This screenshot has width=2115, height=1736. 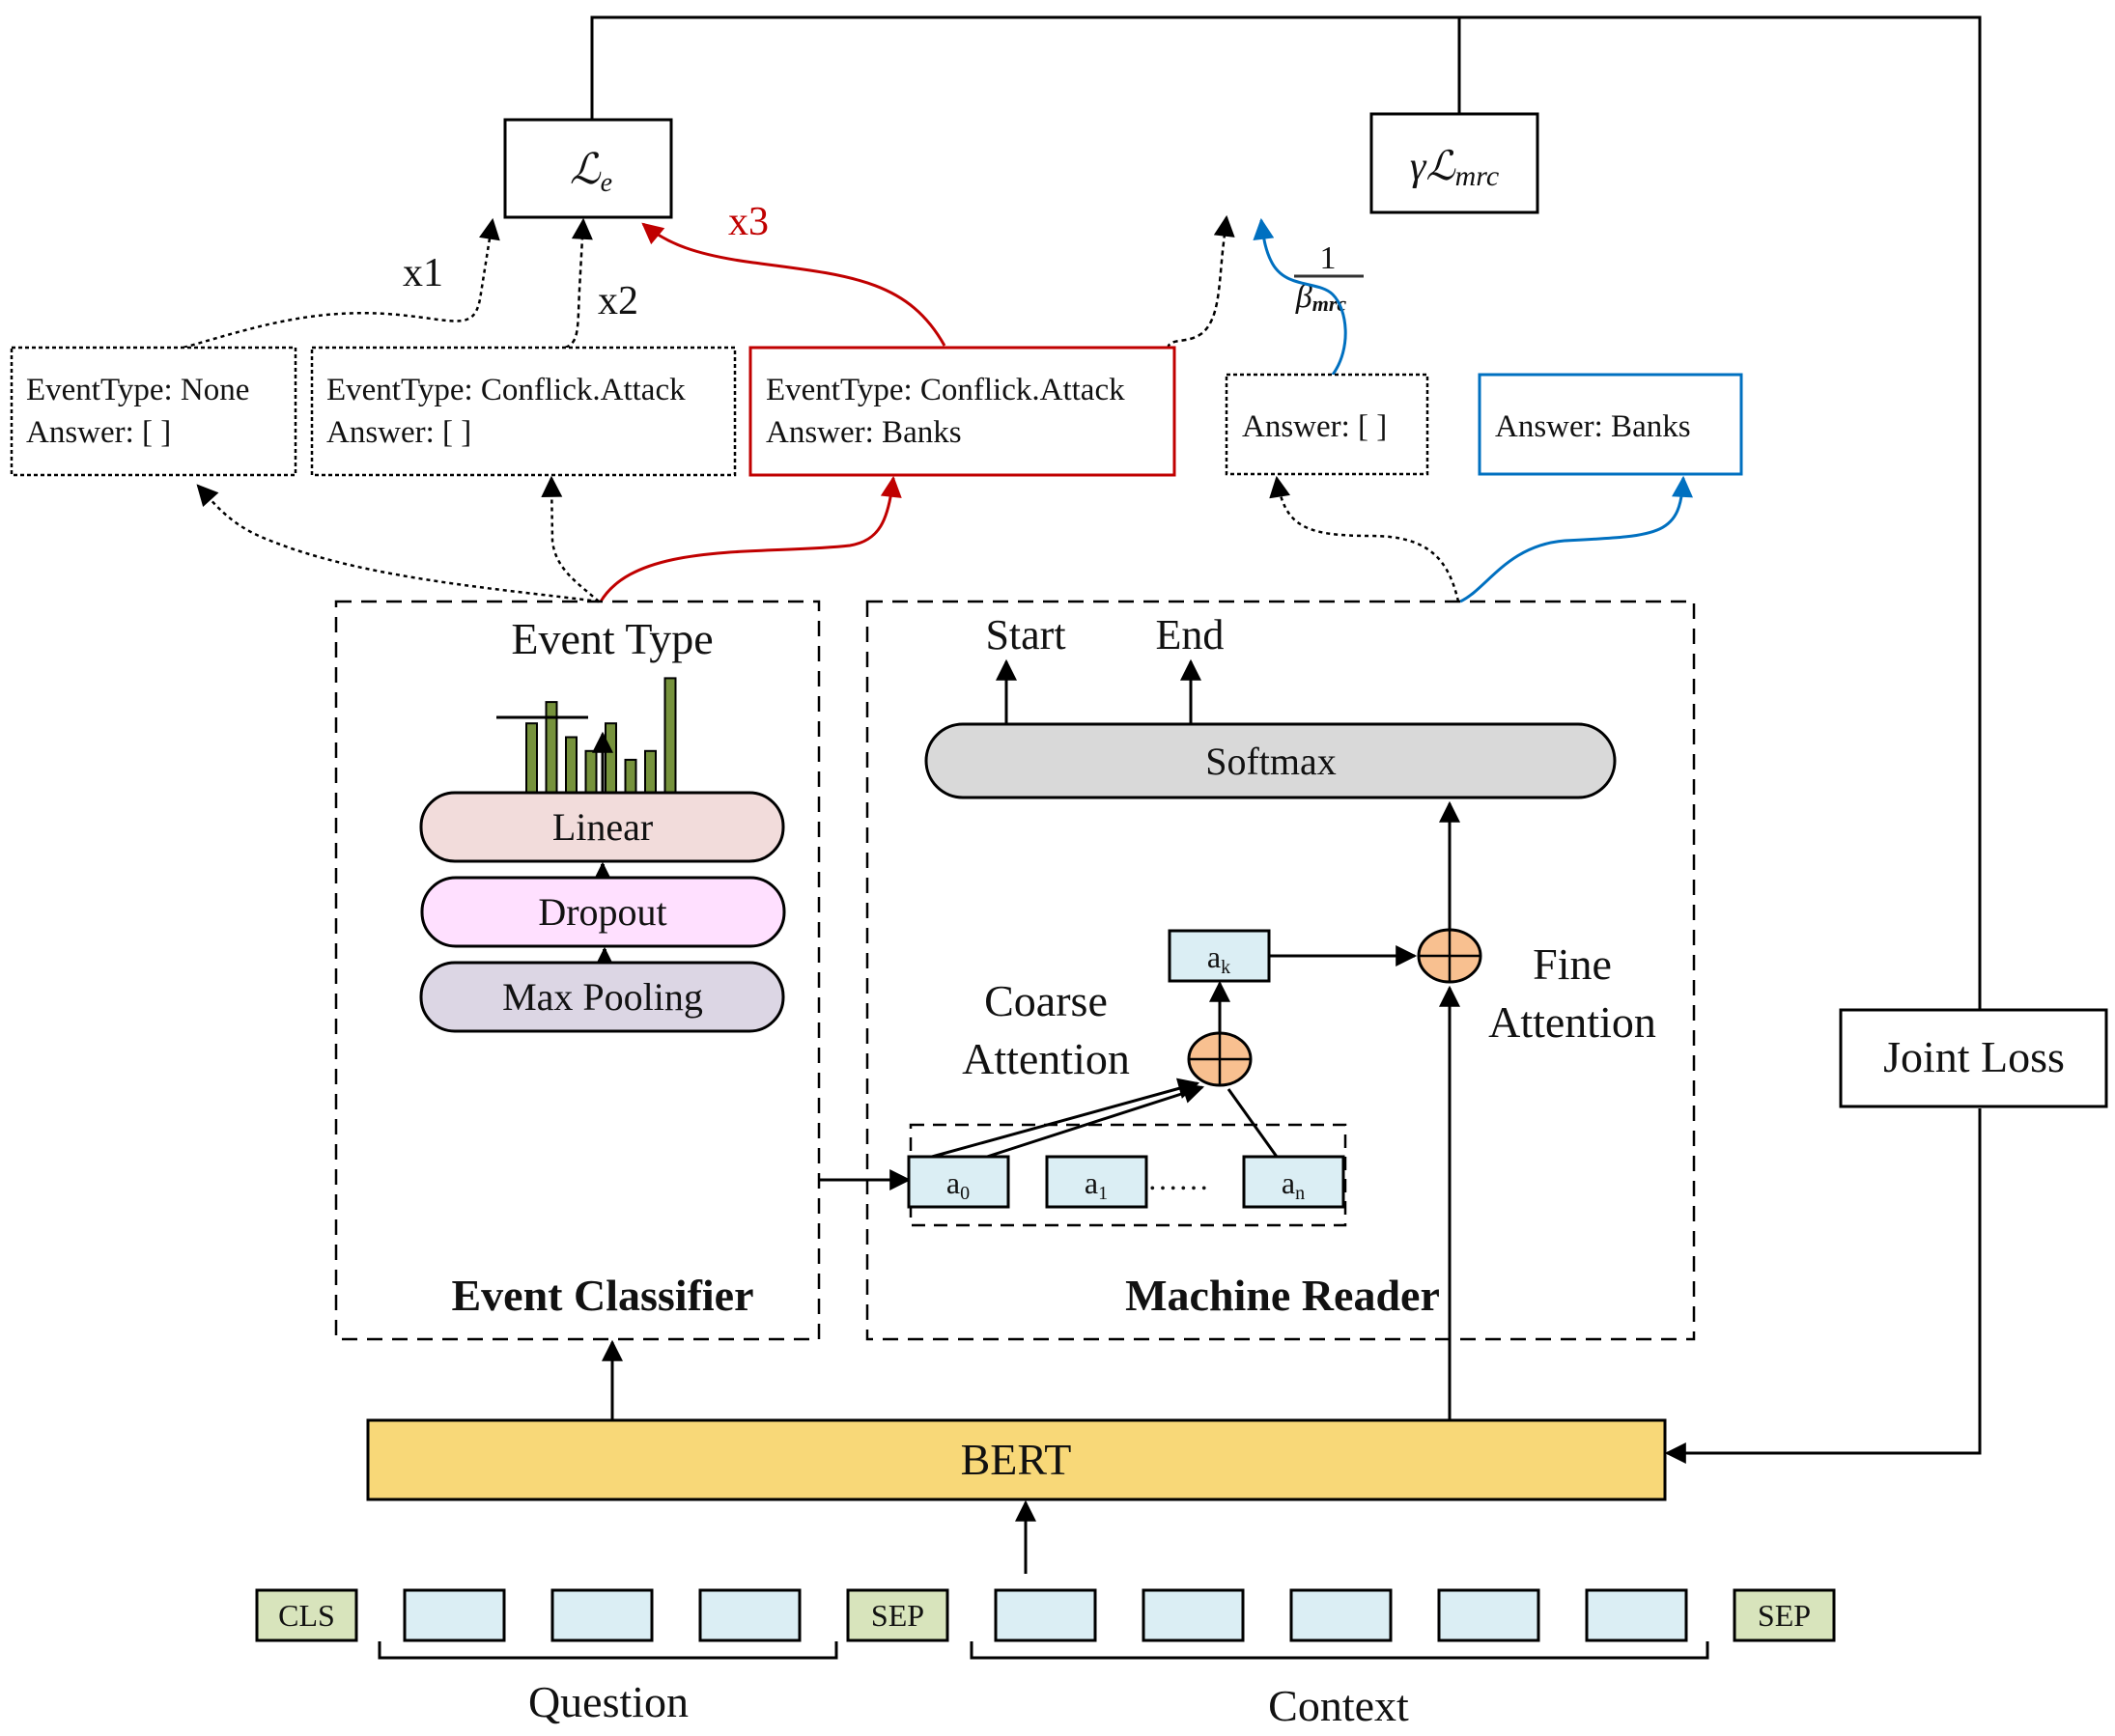 What do you see at coordinates (588, 169) in the screenshot?
I see `event-loss-box: ℒe` at bounding box center [588, 169].